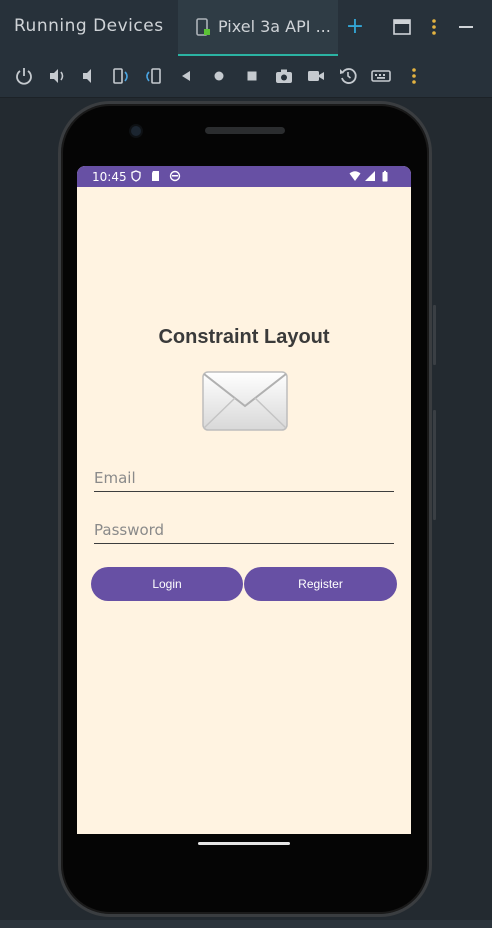  I want to click on cell-signal-icon, so click(370, 176).